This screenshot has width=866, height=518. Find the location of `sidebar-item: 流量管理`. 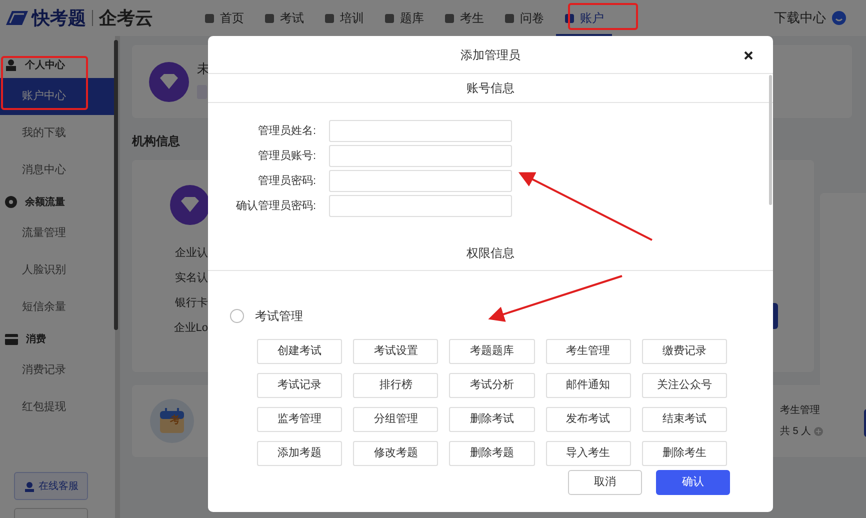

sidebar-item: 流量管理 is located at coordinates (57, 233).